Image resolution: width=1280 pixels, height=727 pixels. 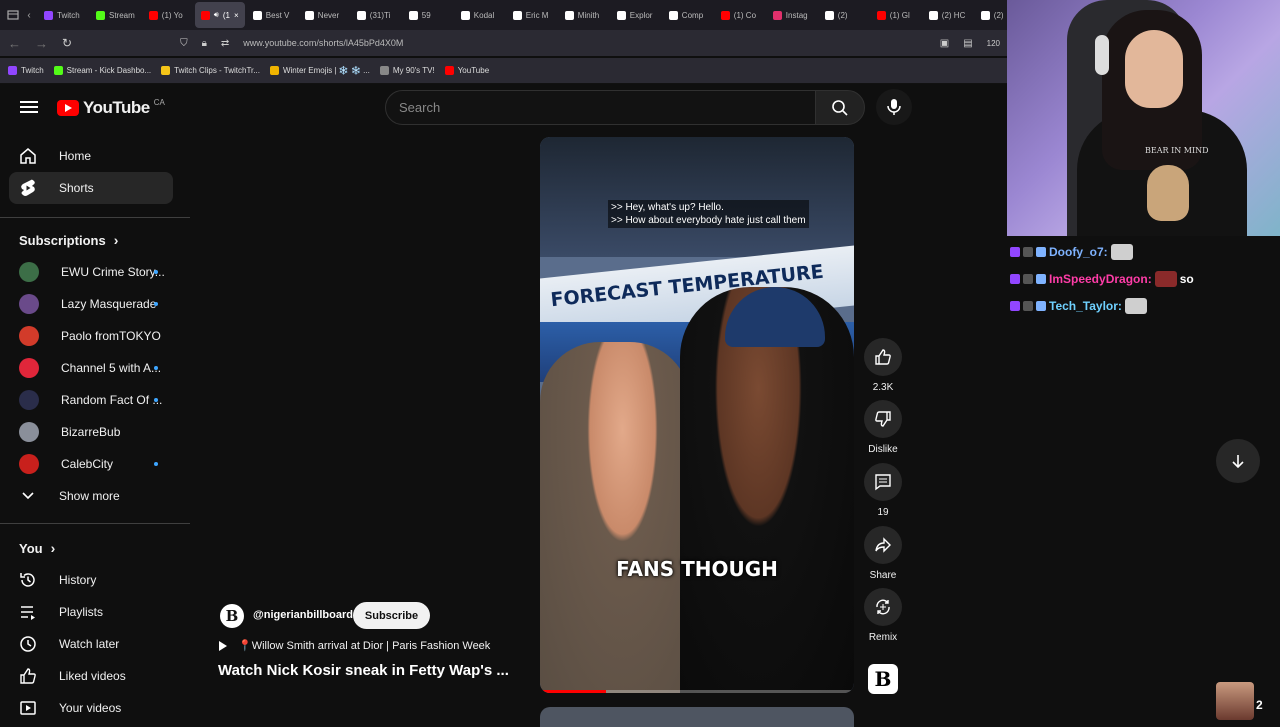 What do you see at coordinates (324, 15) in the screenshot?
I see `browser-tab: Never` at bounding box center [324, 15].